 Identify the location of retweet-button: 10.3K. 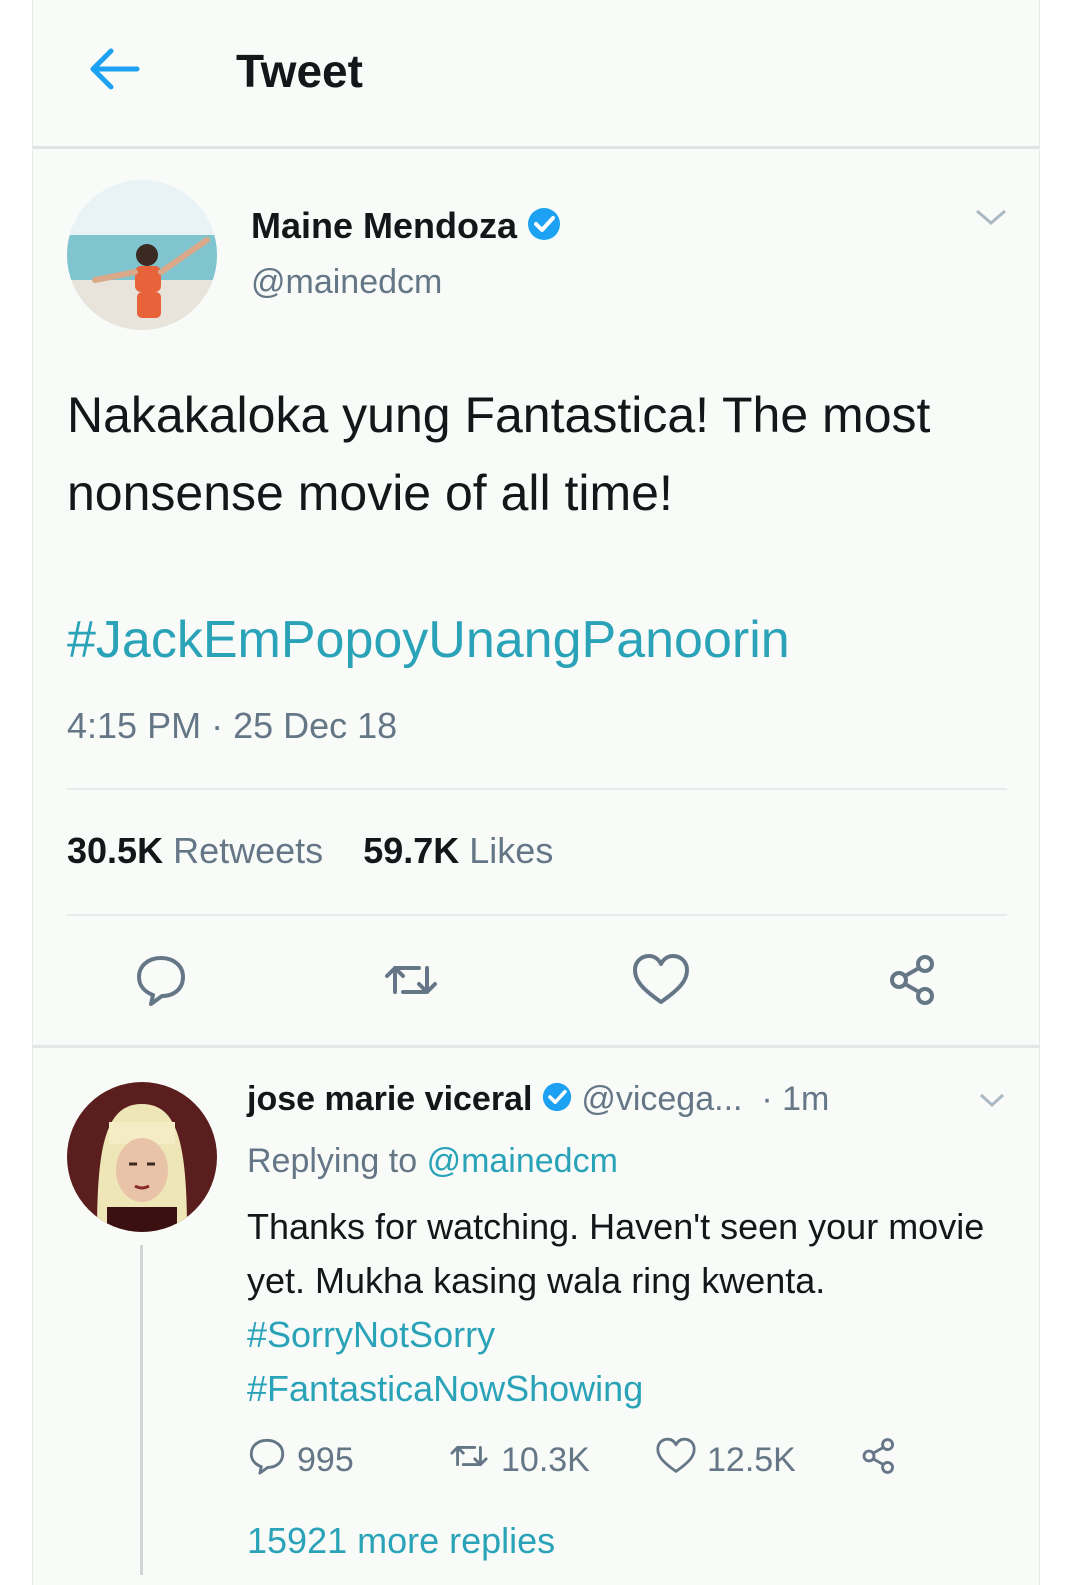
(518, 1460).